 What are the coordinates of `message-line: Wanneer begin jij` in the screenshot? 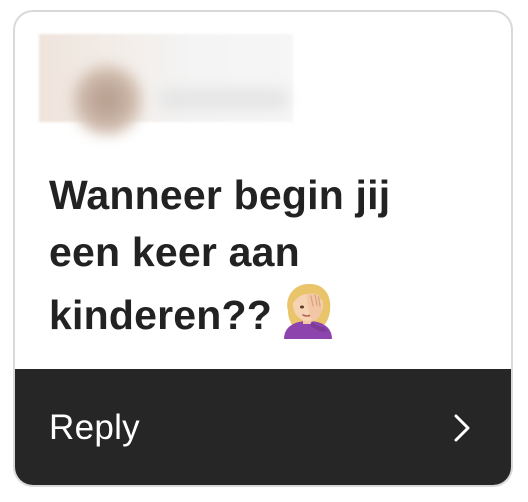 It's located at (220, 195).